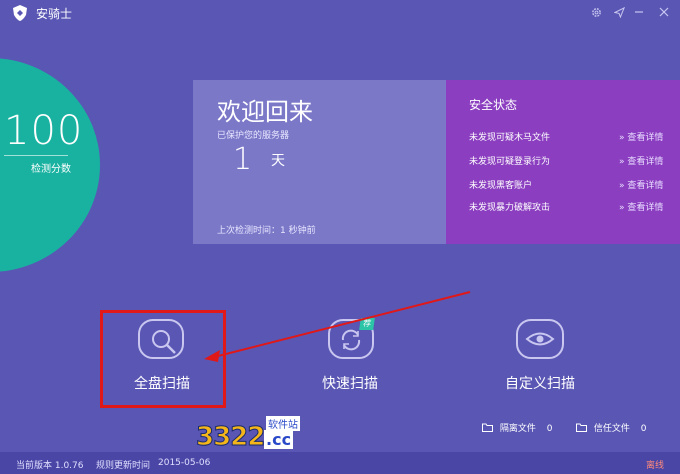  Describe the element at coordinates (279, 439) in the screenshot. I see `watermark-domain: .cc` at that location.